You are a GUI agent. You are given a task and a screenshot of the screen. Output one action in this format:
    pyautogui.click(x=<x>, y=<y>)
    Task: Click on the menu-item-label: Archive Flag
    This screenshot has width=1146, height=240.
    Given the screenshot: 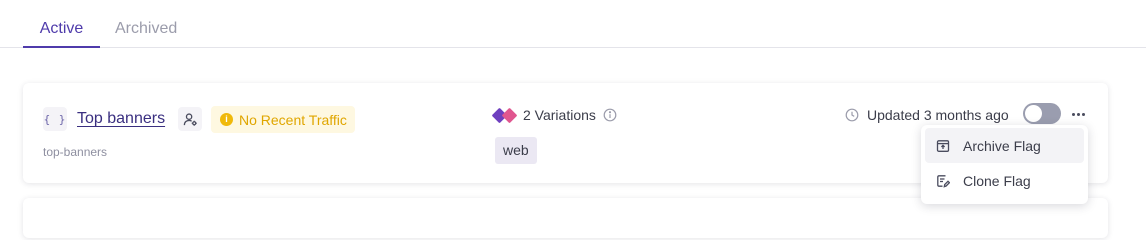 What is the action you would take?
    pyautogui.click(x=1002, y=145)
    